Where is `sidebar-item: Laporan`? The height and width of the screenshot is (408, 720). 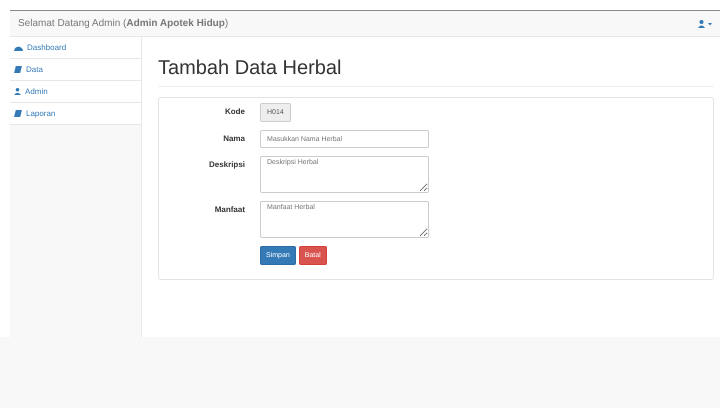
sidebar-item: Laporan is located at coordinates (75, 114).